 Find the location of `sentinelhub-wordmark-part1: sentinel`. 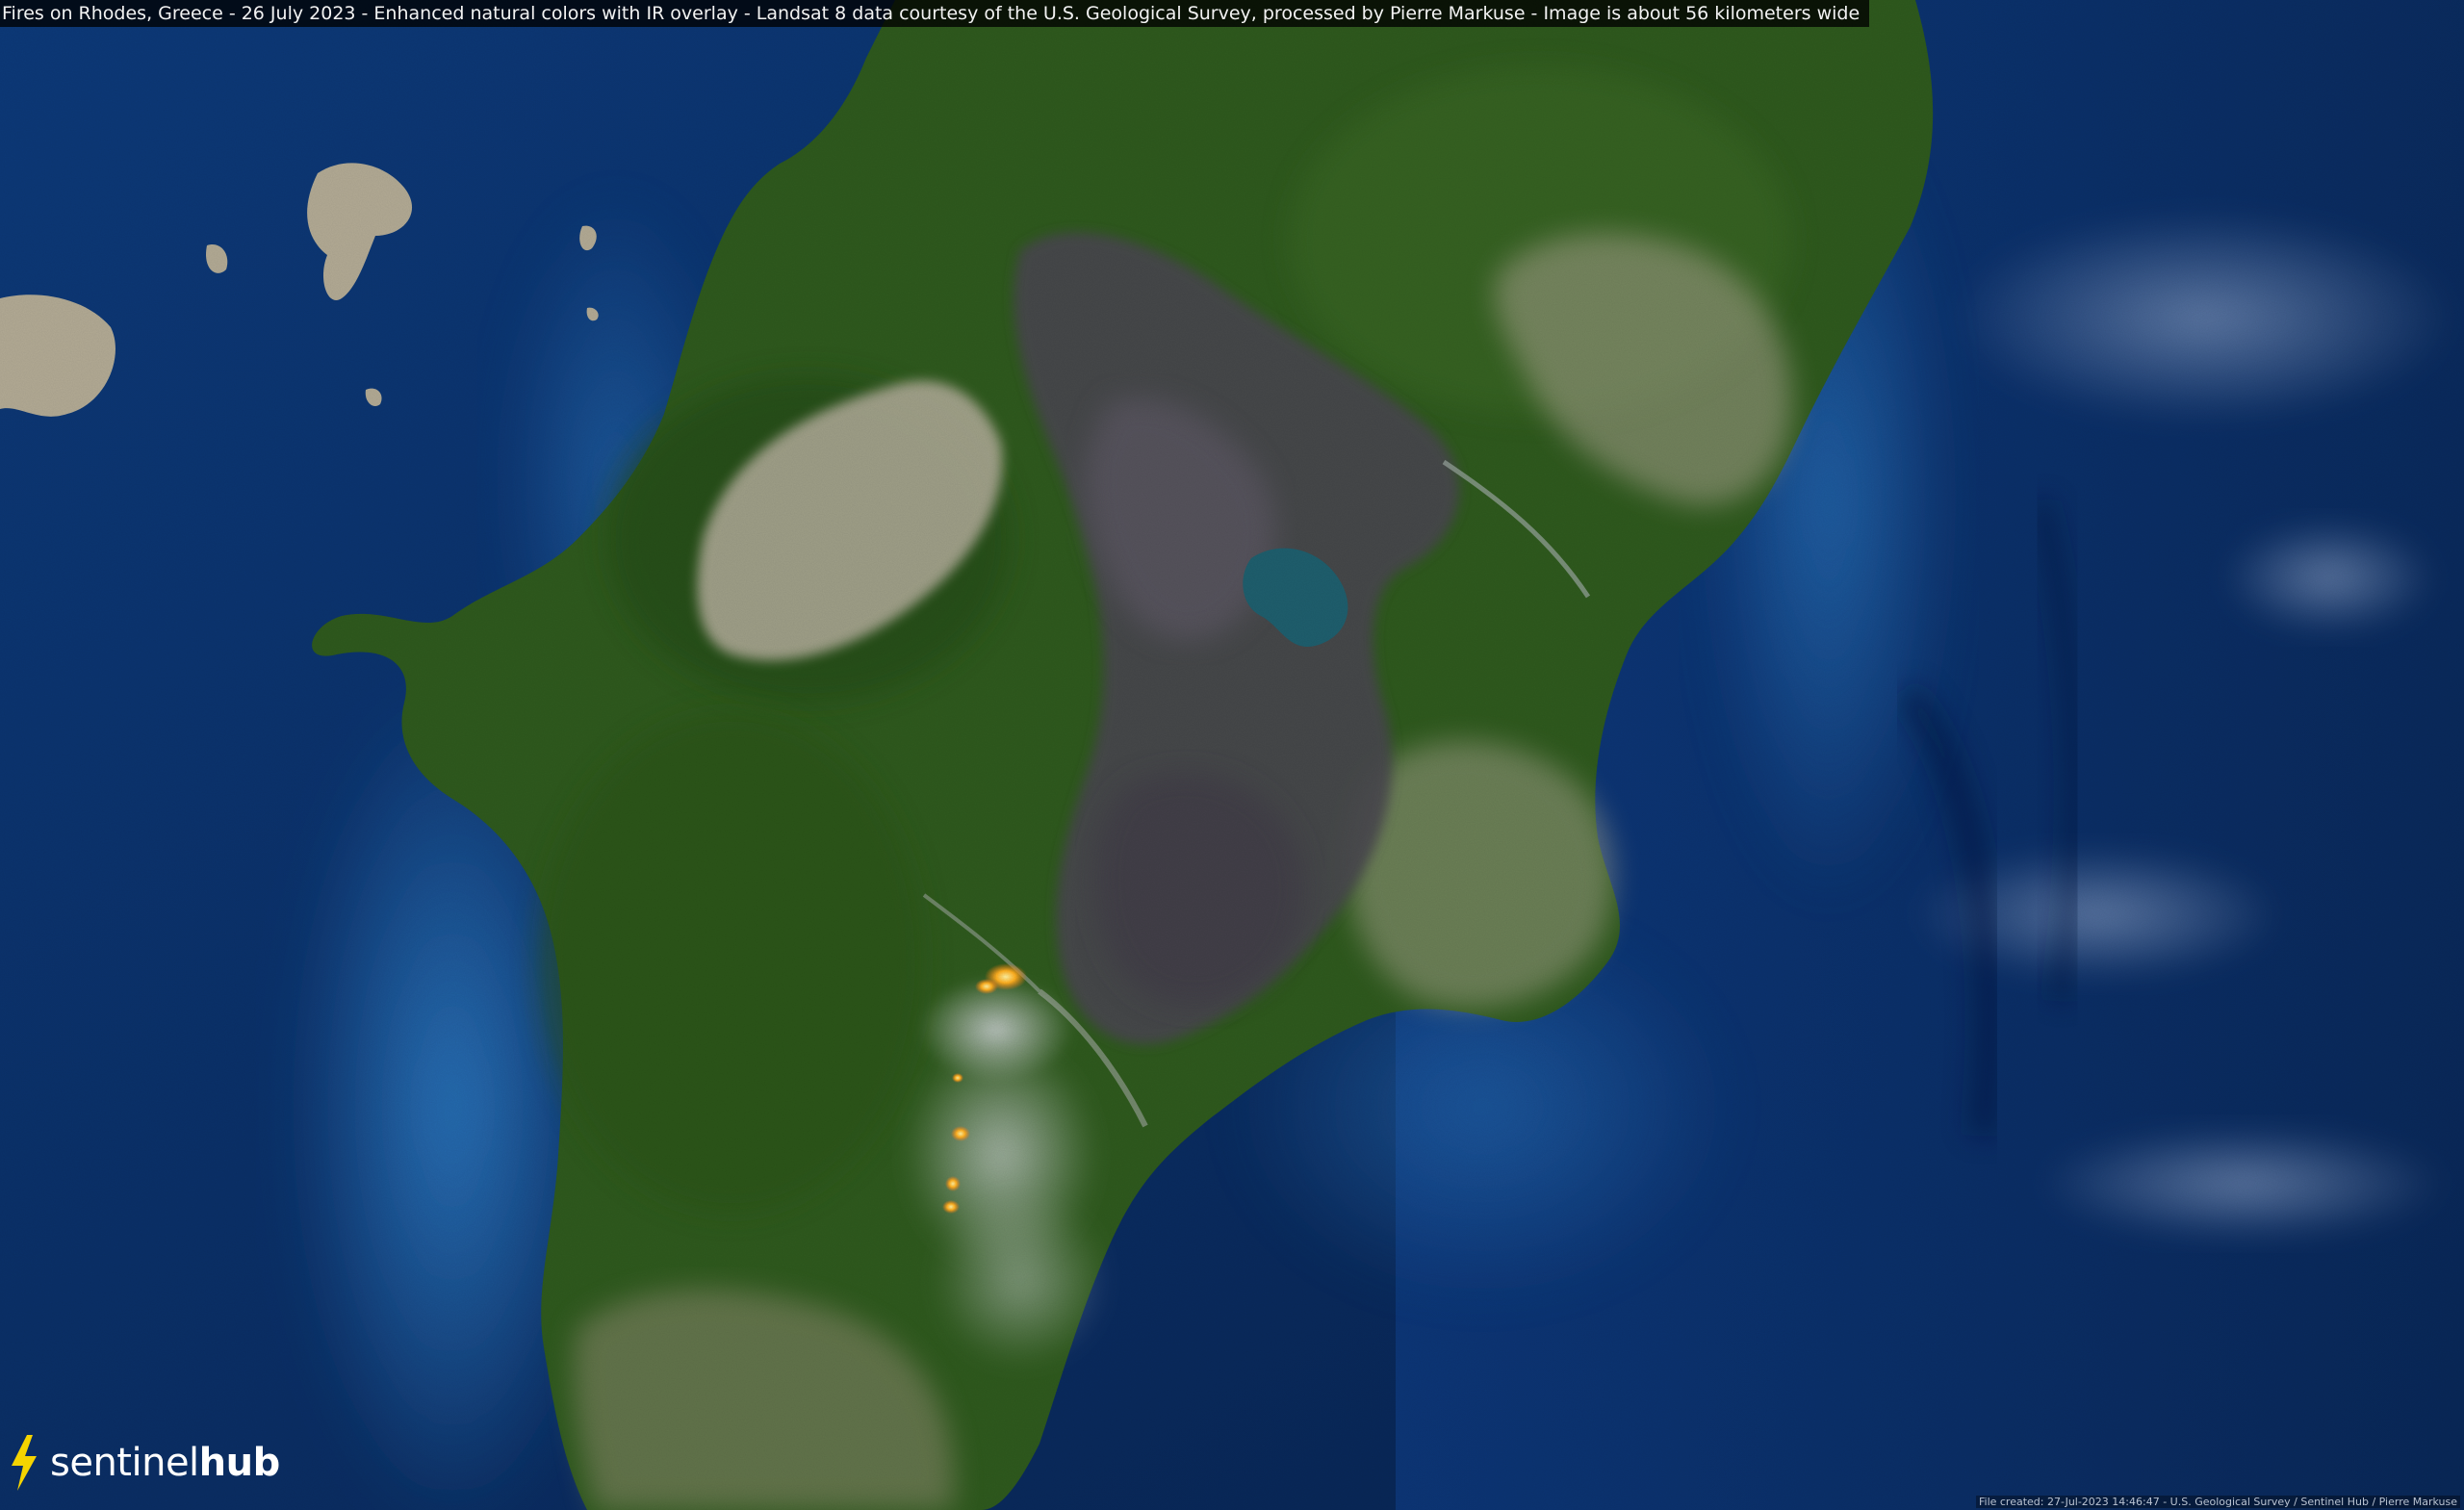

sentinelhub-wordmark-part1: sentinel is located at coordinates (124, 1463).